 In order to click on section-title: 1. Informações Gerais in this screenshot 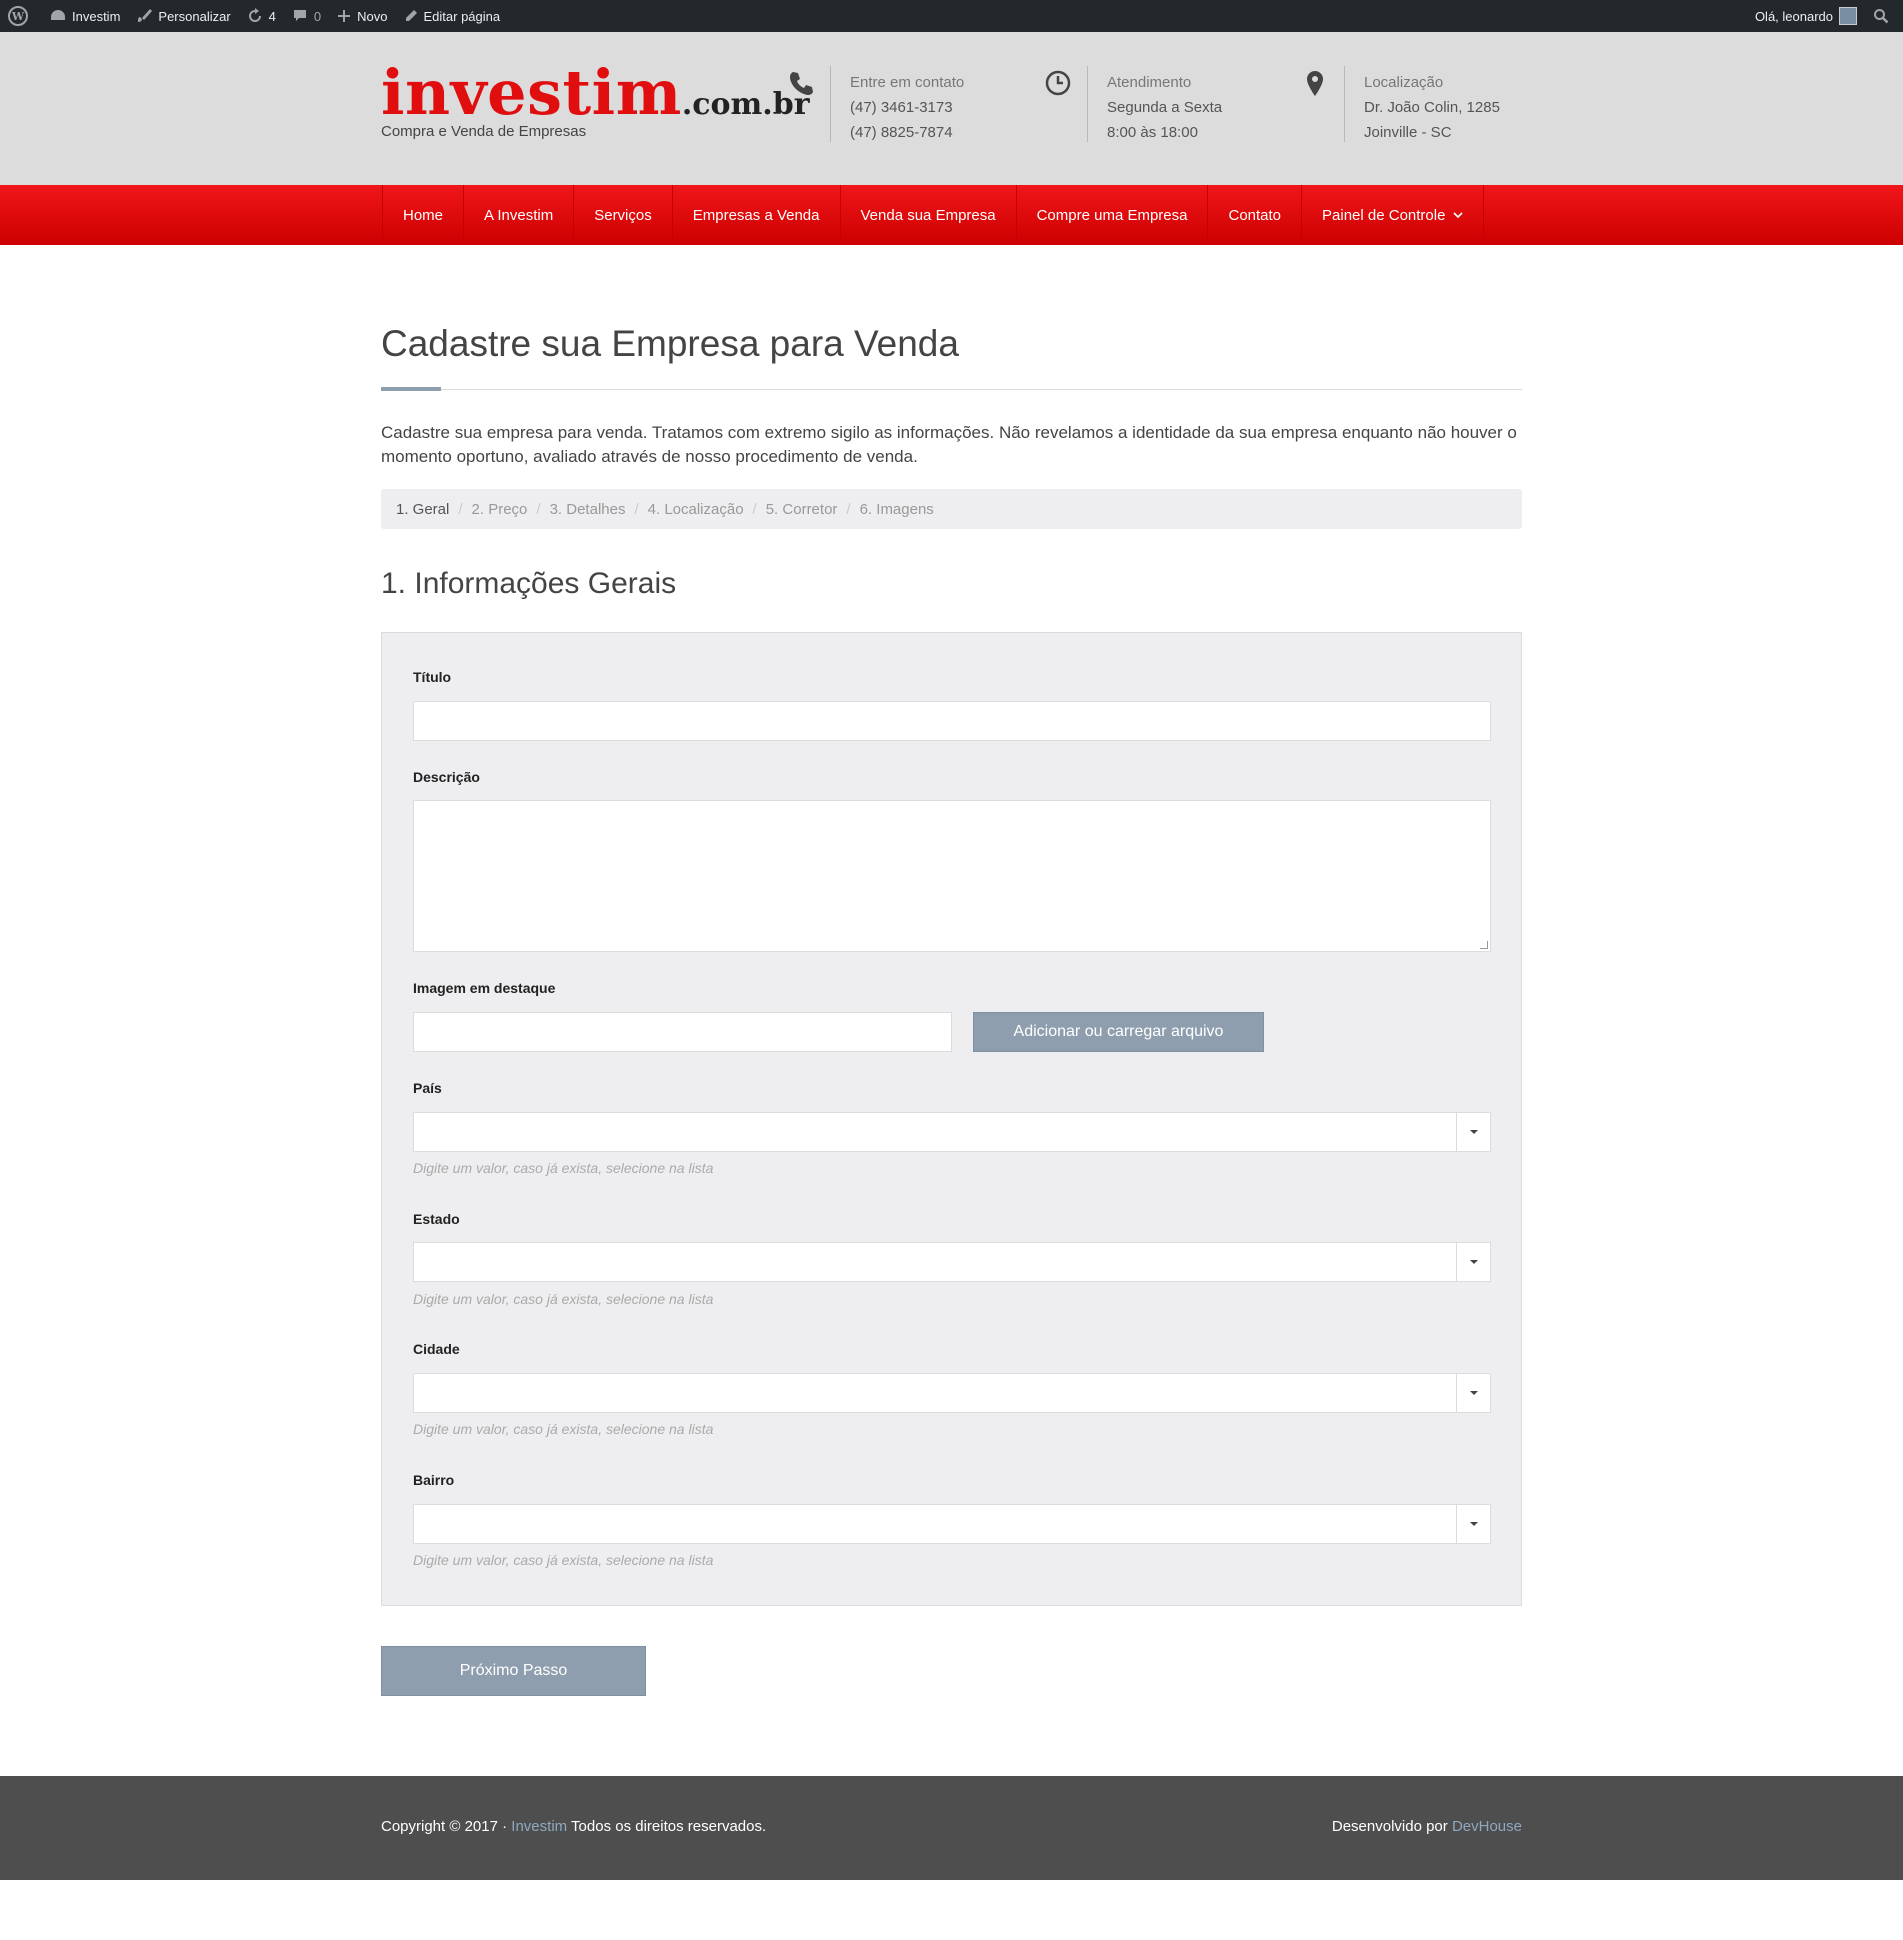, I will do `click(529, 583)`.